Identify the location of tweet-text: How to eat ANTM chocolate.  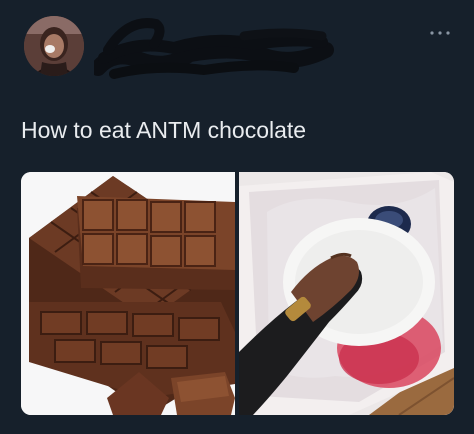
(164, 130).